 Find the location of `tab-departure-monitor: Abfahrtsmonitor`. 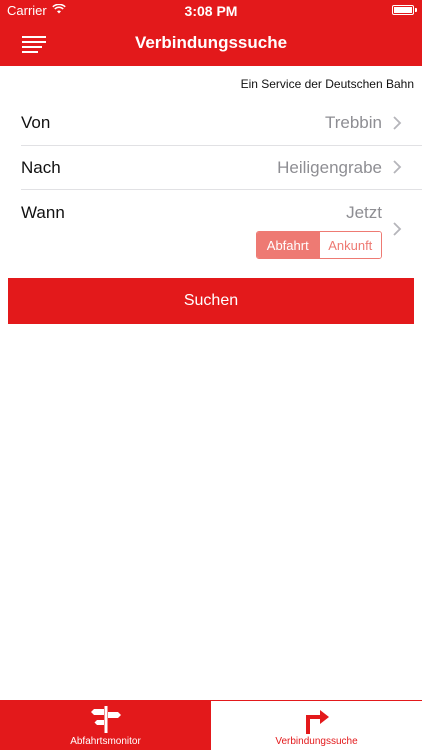

tab-departure-monitor: Abfahrtsmonitor is located at coordinates (105, 725).